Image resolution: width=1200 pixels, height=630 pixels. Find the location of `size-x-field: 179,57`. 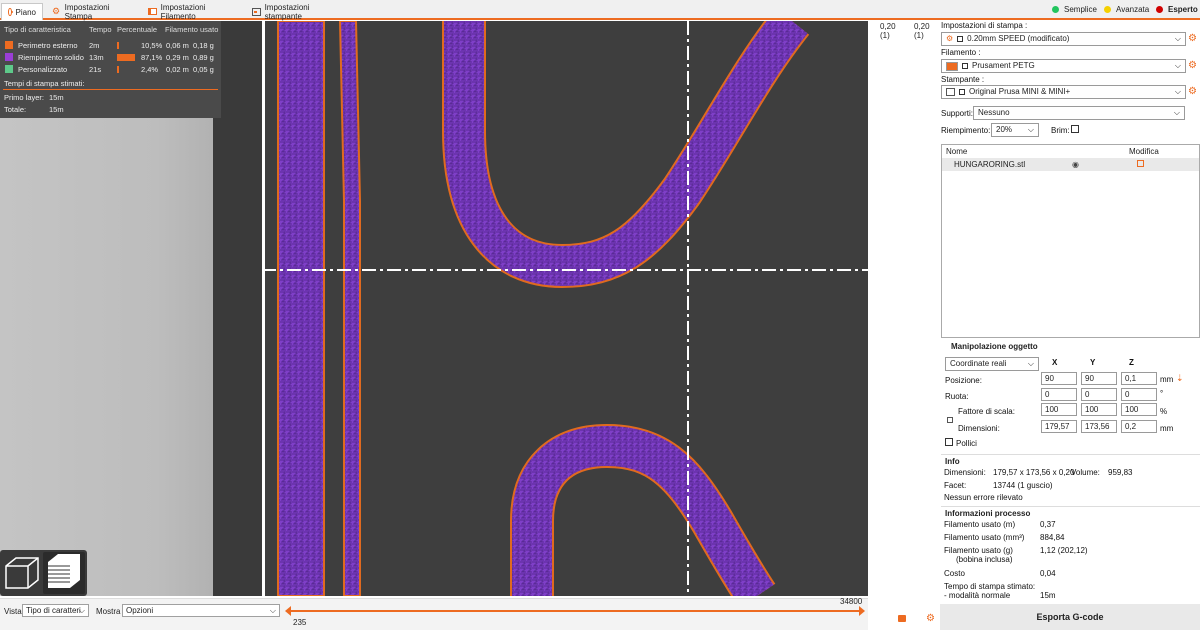

size-x-field: 179,57 is located at coordinates (1059, 426).